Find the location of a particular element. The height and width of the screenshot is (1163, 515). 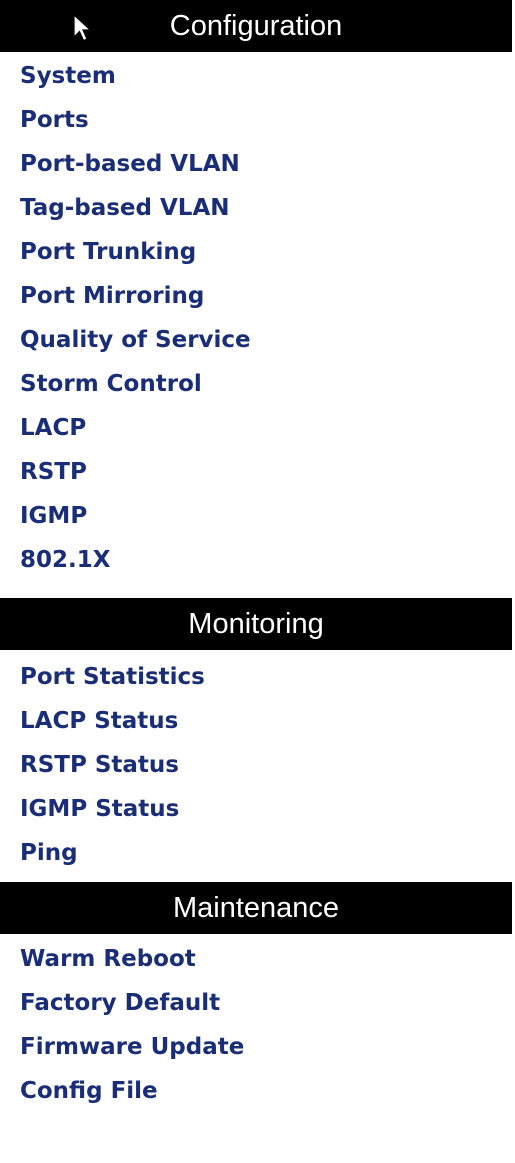

link-lacp-status: LACP Status is located at coordinates (257, 721).